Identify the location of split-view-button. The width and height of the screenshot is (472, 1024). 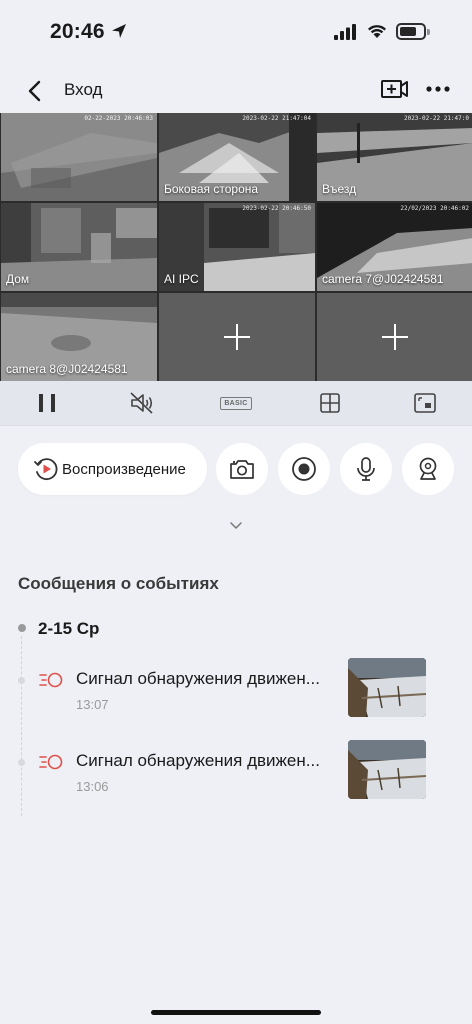
(425, 403).